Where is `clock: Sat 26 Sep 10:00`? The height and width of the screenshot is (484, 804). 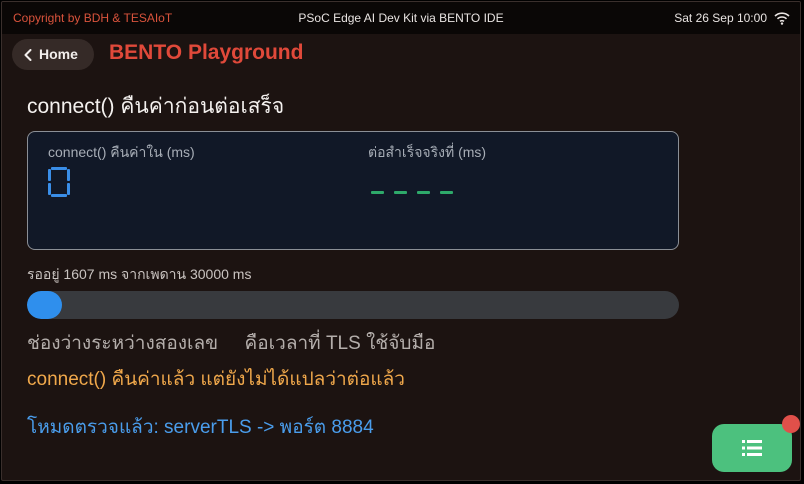 clock: Sat 26 Sep 10:00 is located at coordinates (720, 18).